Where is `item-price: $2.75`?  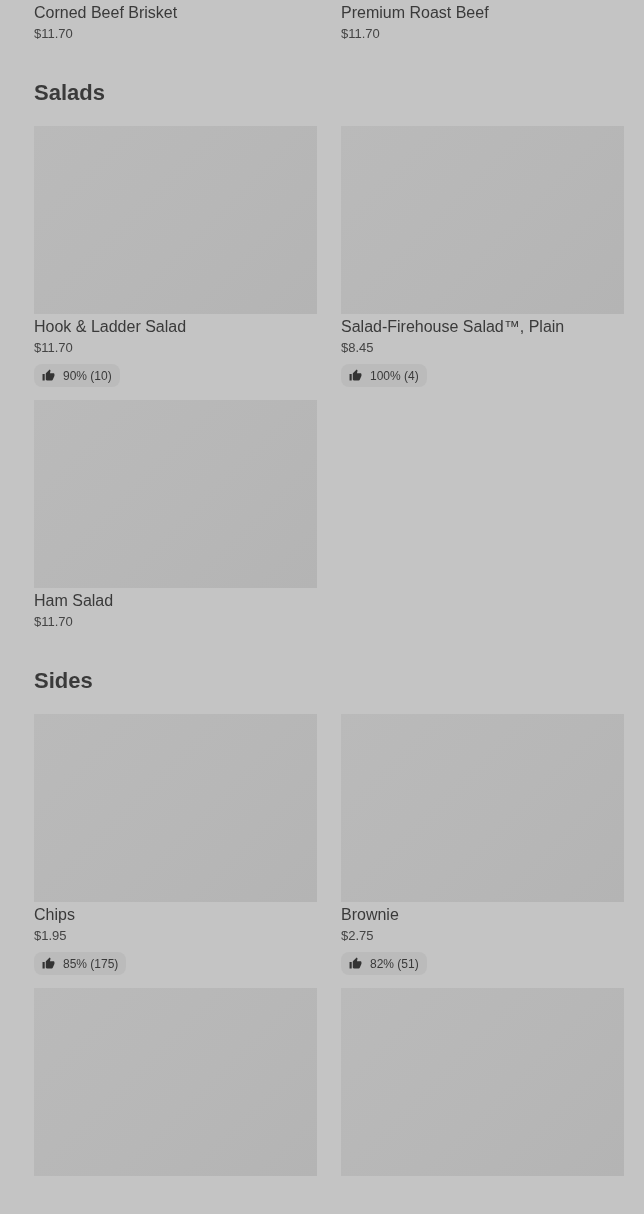 item-price: $2.75 is located at coordinates (357, 936).